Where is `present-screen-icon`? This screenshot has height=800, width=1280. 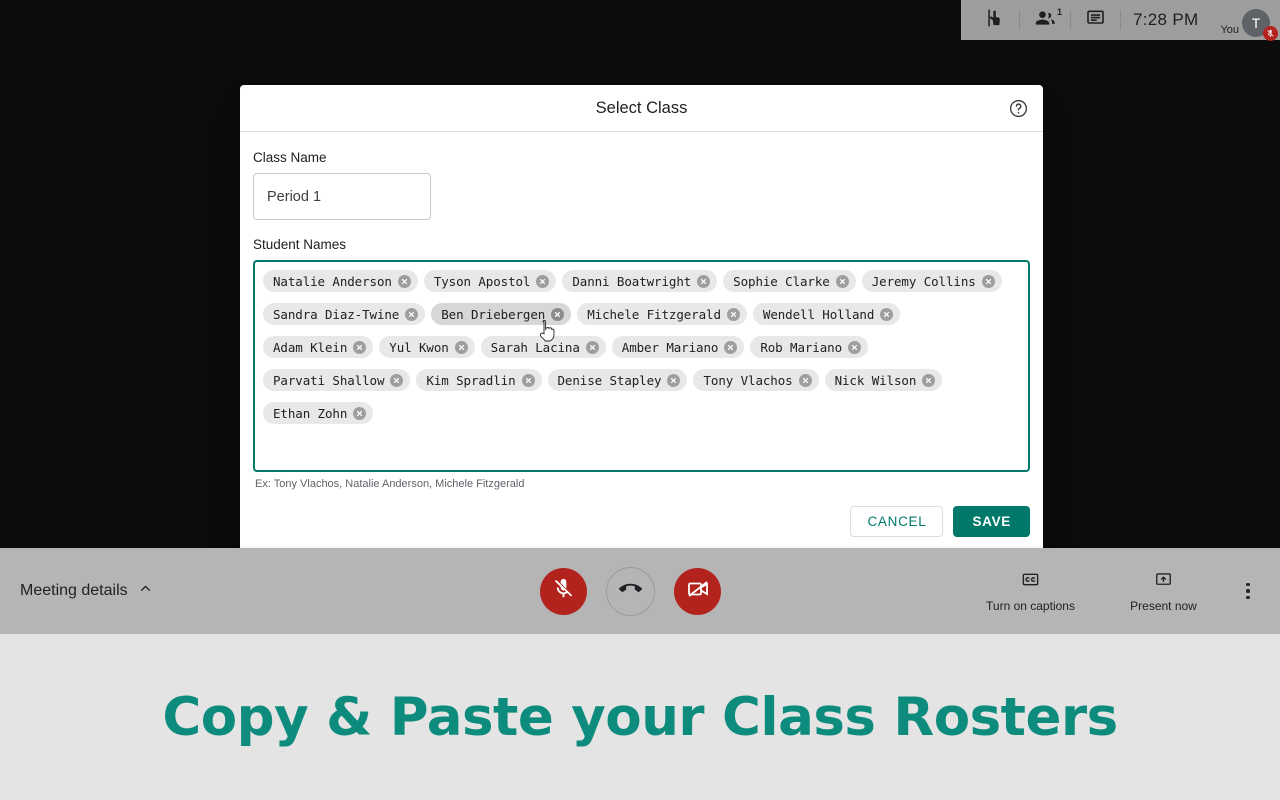
present-screen-icon is located at coordinates (1163, 582).